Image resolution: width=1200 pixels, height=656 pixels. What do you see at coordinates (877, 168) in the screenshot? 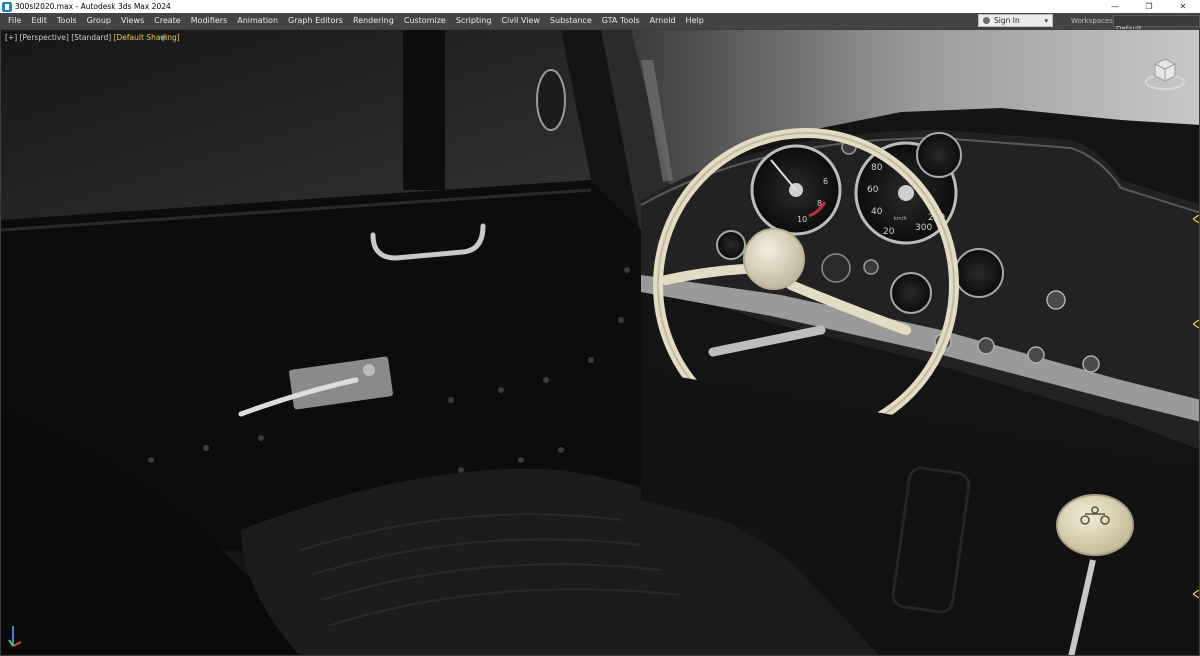
I see `speedo-label-80: 80` at bounding box center [877, 168].